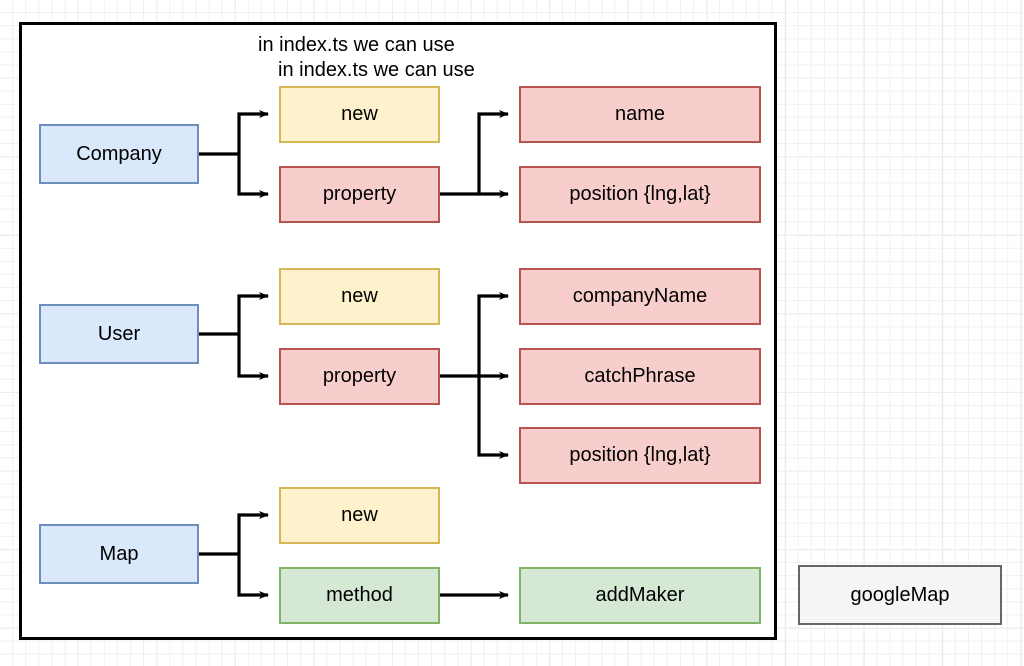 The height and width of the screenshot is (666, 1024). I want to click on aside-box-googlemap: googleMap, so click(900, 595).